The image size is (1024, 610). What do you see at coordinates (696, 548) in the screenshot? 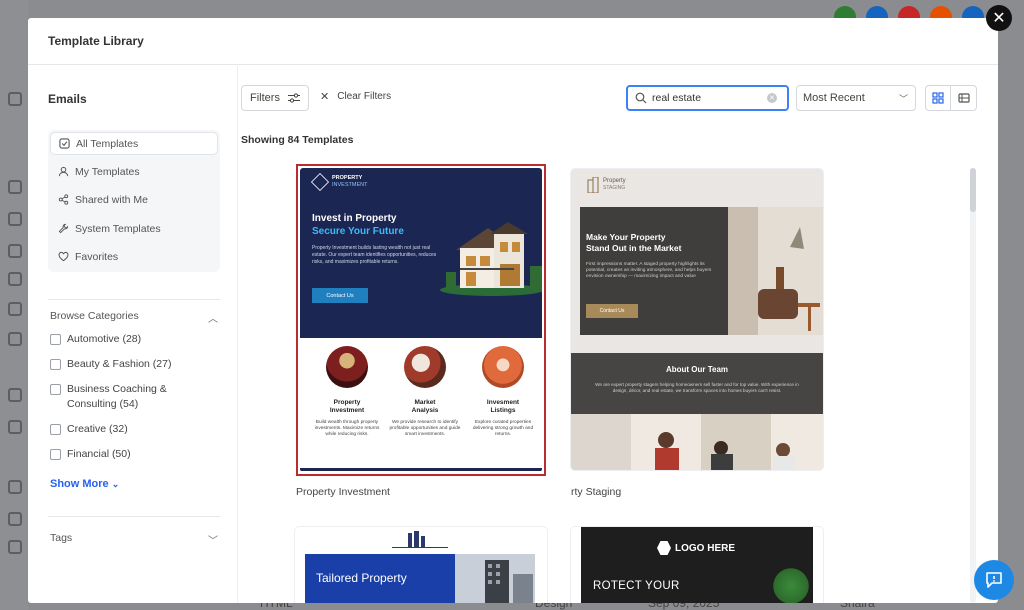
I see `preview-logo: LOGO HERE` at bounding box center [696, 548].